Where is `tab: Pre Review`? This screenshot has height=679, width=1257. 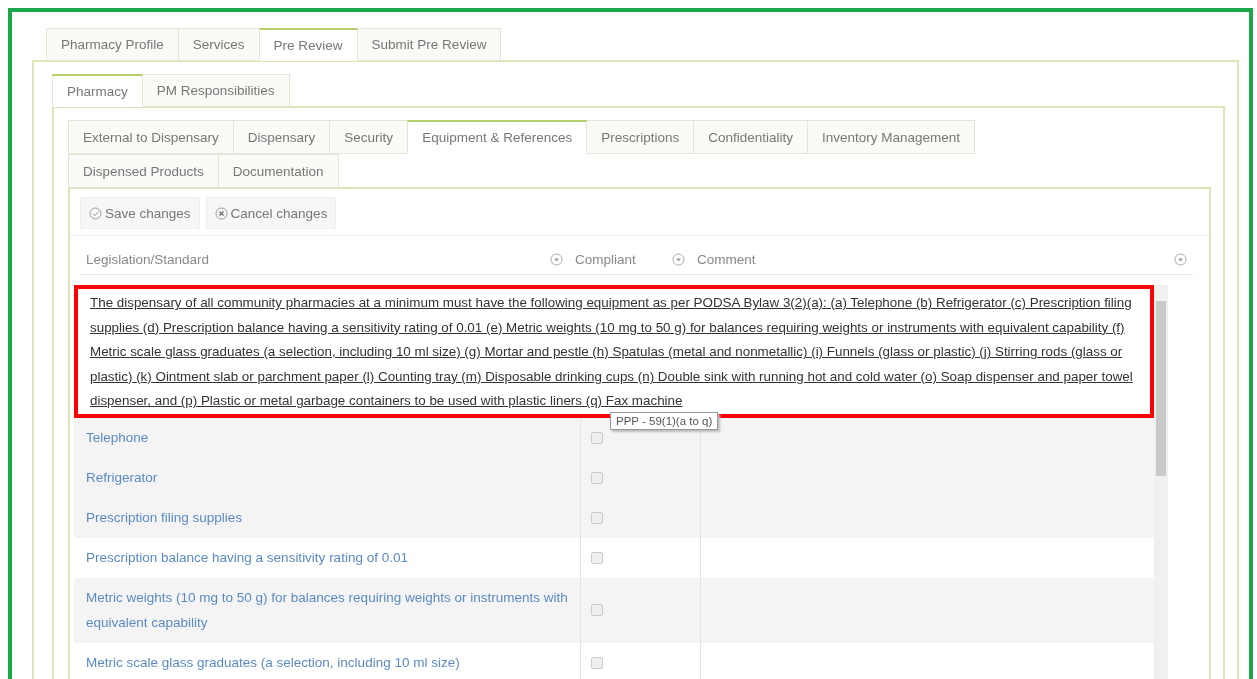
tab: Pre Review is located at coordinates (308, 44).